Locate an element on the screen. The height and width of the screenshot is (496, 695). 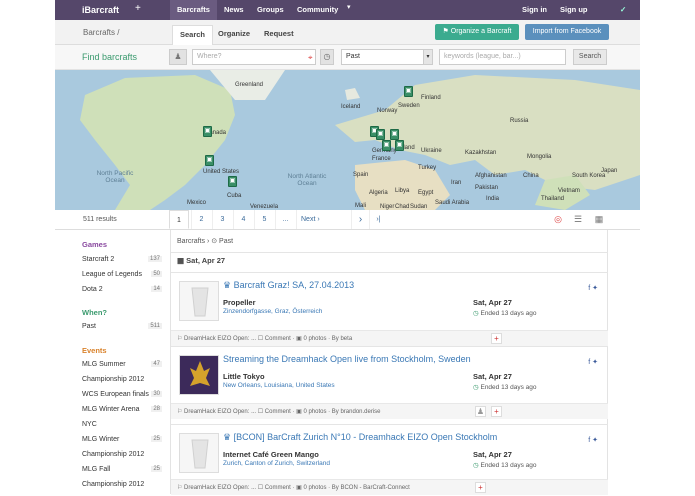
keywords-input: keywords (league, bar...) is located at coordinates (502, 57).